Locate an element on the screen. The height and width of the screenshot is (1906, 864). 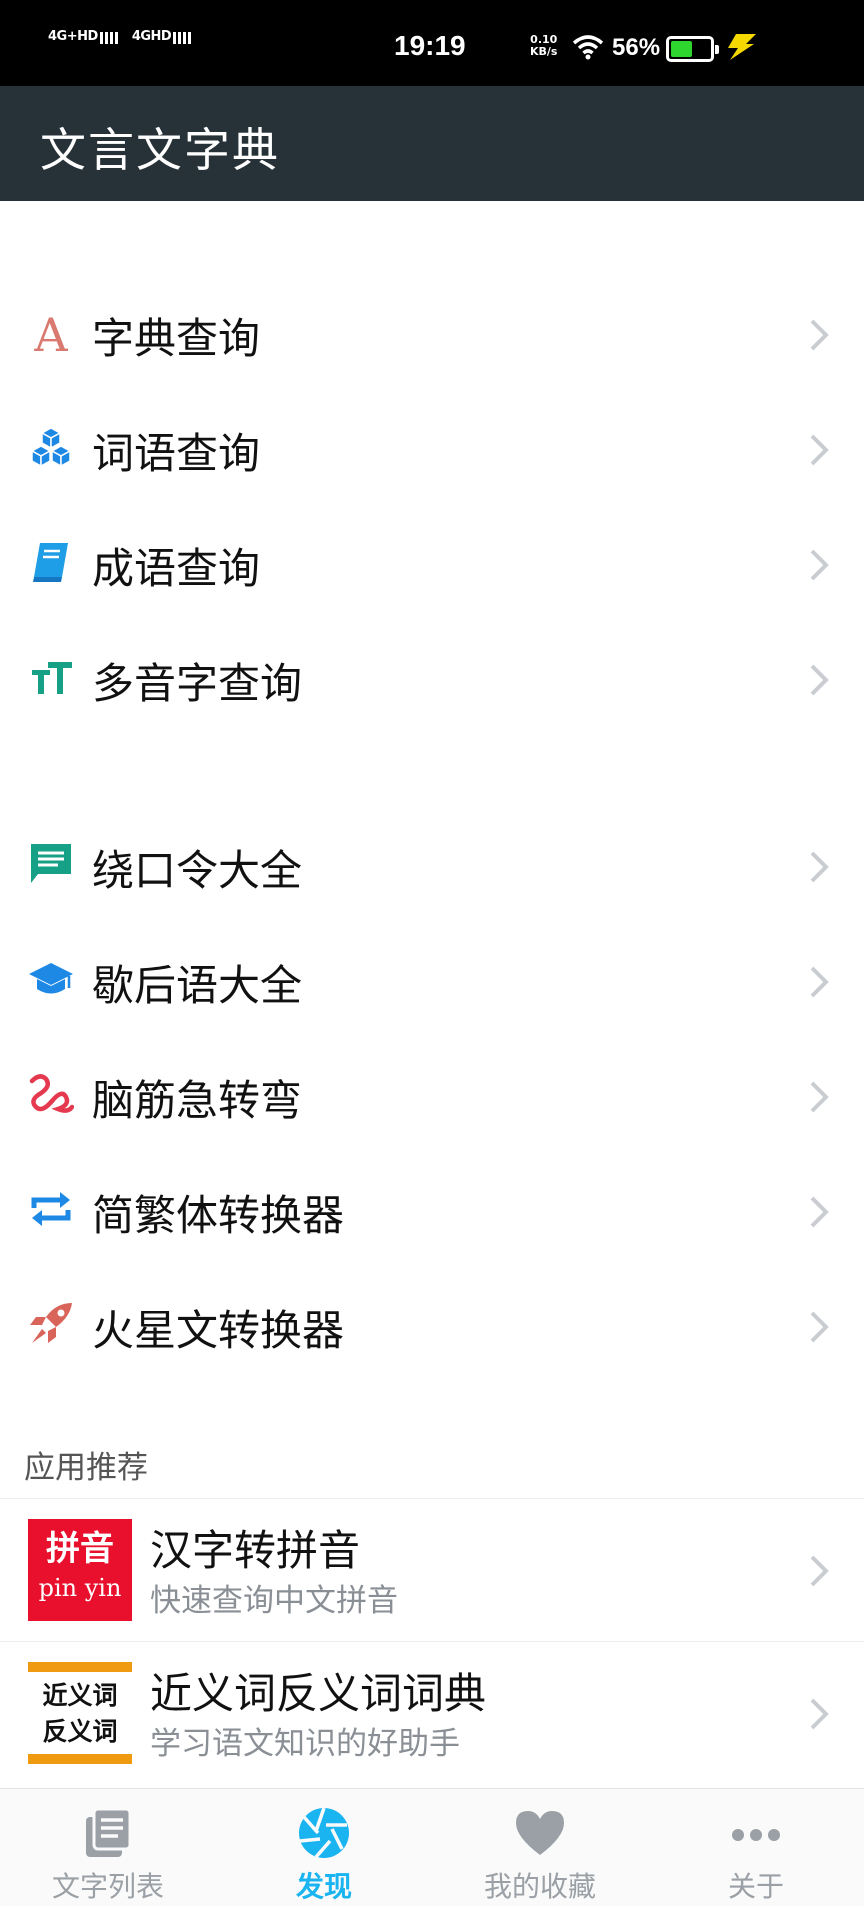
chat-icon is located at coordinates (51, 863).